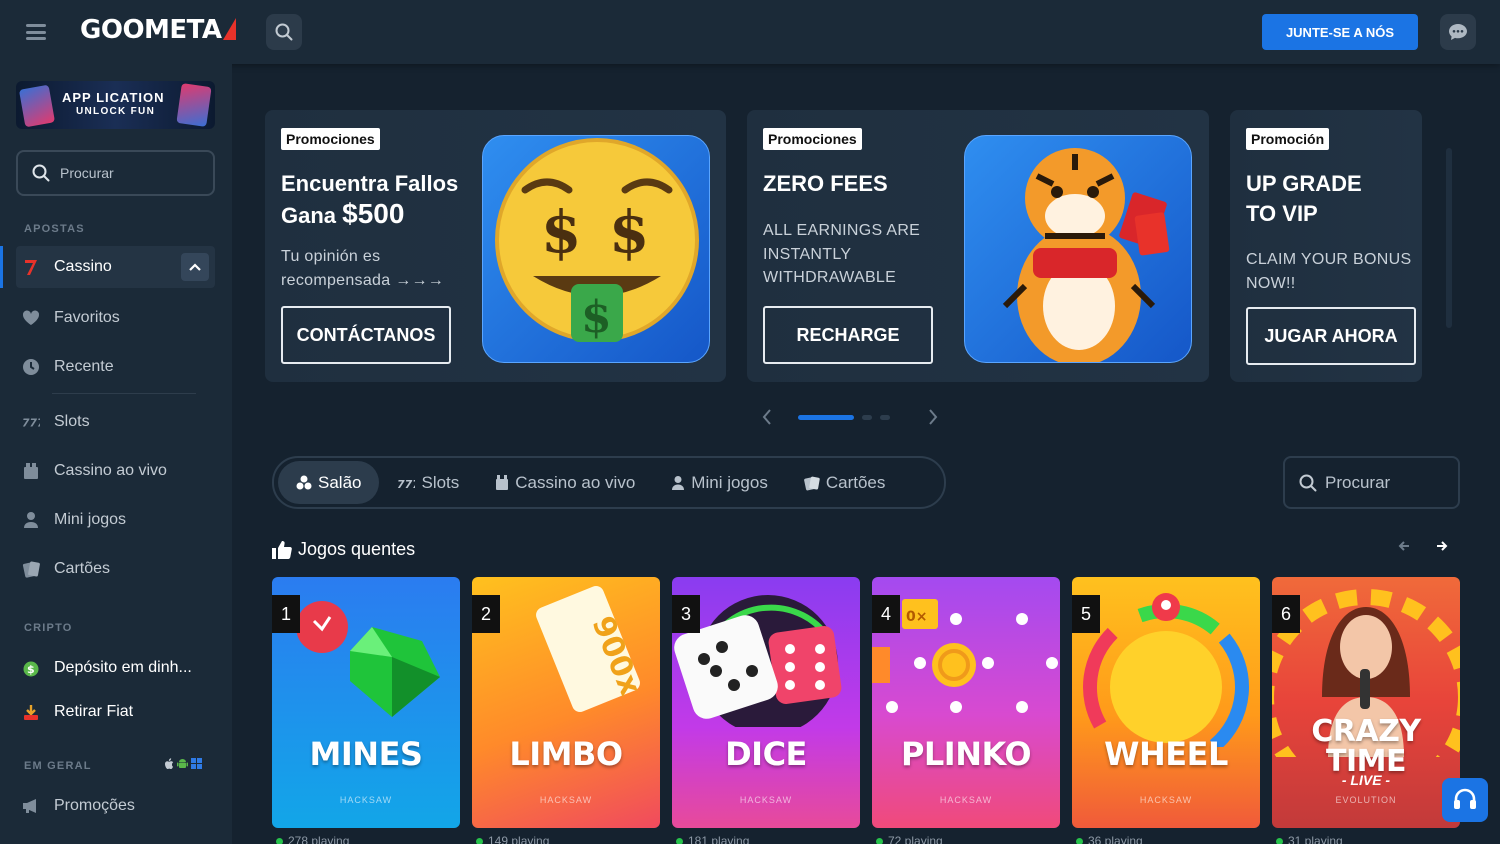 The image size is (1500, 844). What do you see at coordinates (54, 229) in the screenshot?
I see `section-label-bets: APOSTAS` at bounding box center [54, 229].